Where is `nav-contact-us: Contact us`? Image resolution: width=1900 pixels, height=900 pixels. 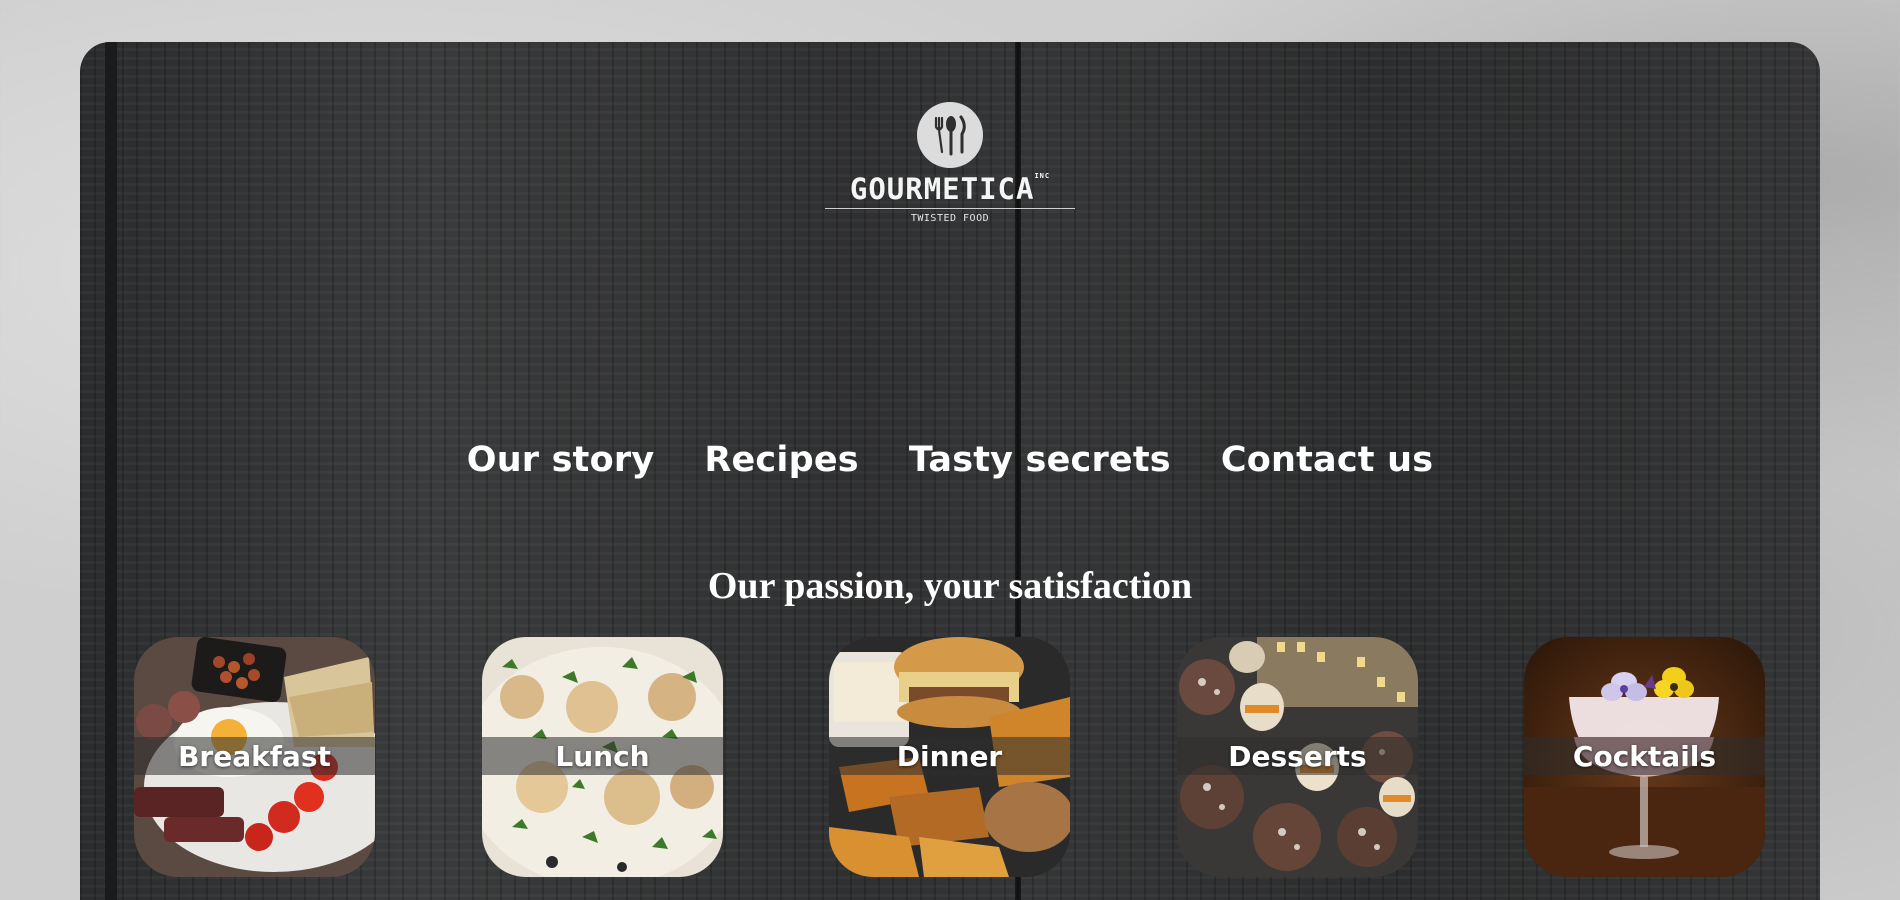 nav-contact-us: Contact us is located at coordinates (1327, 460).